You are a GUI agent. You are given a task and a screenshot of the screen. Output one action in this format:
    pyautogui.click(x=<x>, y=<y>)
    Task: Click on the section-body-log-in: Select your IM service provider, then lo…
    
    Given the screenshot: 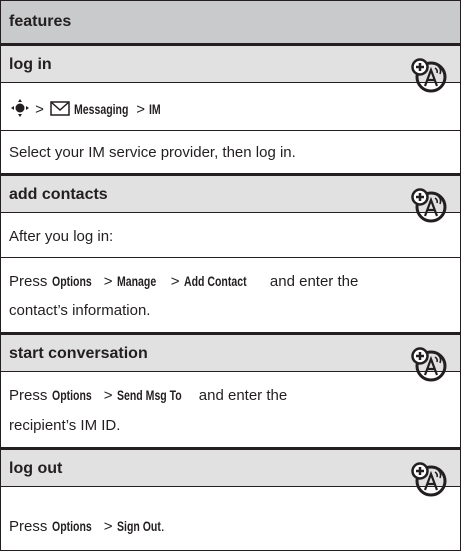 What is the action you would take?
    pyautogui.click(x=152, y=152)
    